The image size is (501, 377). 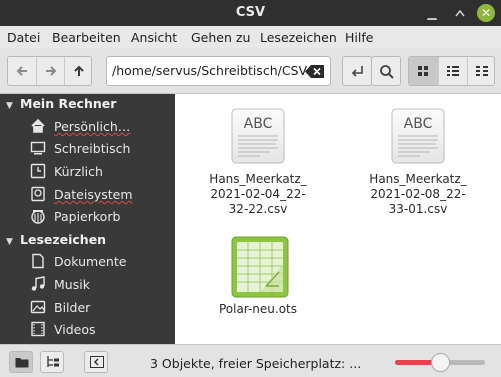 I want to click on minimize-icon: ▁, so click(x=432, y=13).